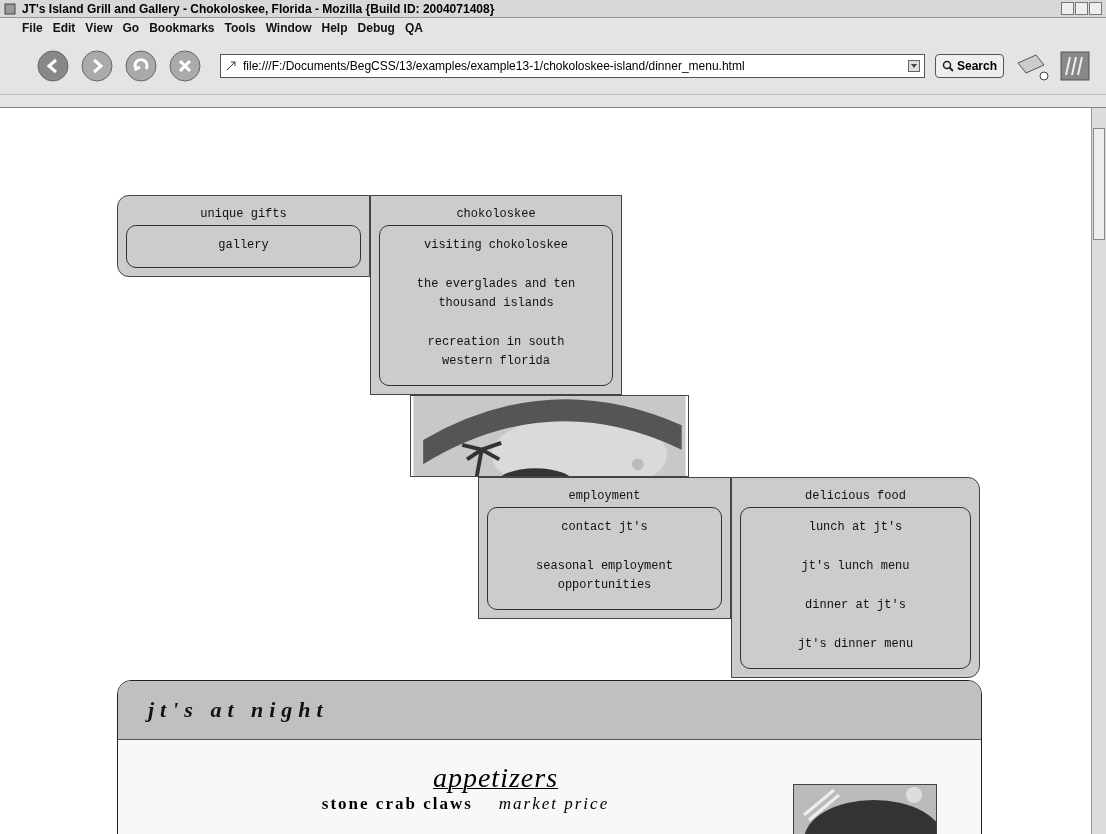  What do you see at coordinates (243, 214) in the screenshot?
I see `nav-box-title: unique gifts` at bounding box center [243, 214].